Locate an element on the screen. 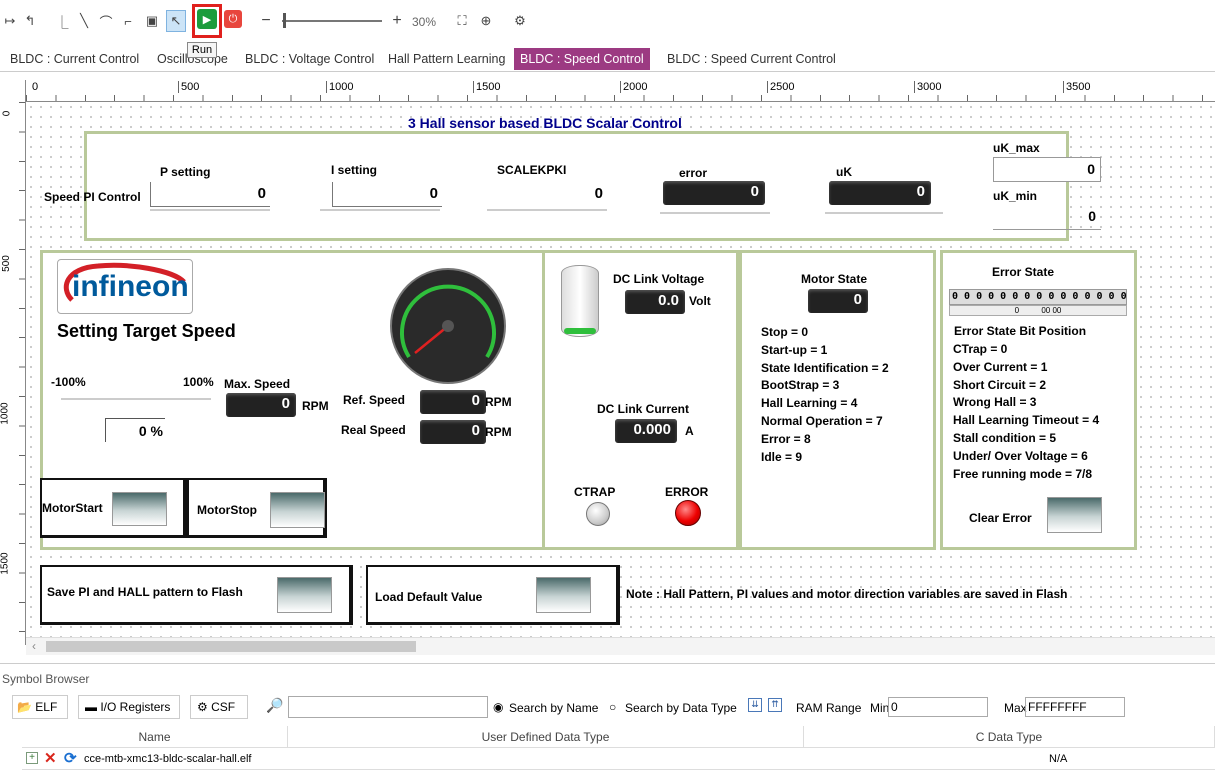  elf-button: 📂 ELF is located at coordinates (40, 707).